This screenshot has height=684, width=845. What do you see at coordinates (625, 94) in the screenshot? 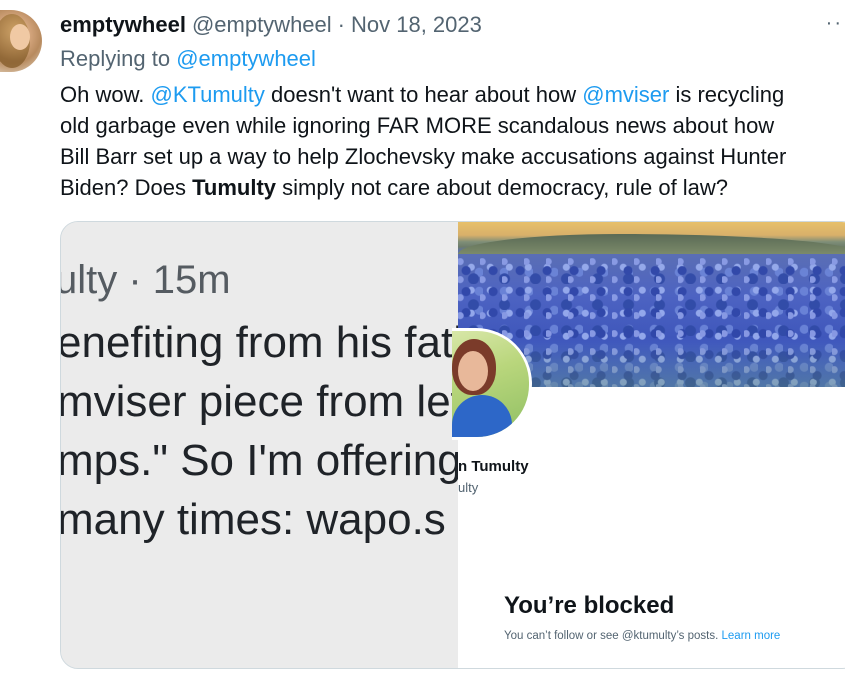
I see `mention-mviser-link: @mviser` at bounding box center [625, 94].